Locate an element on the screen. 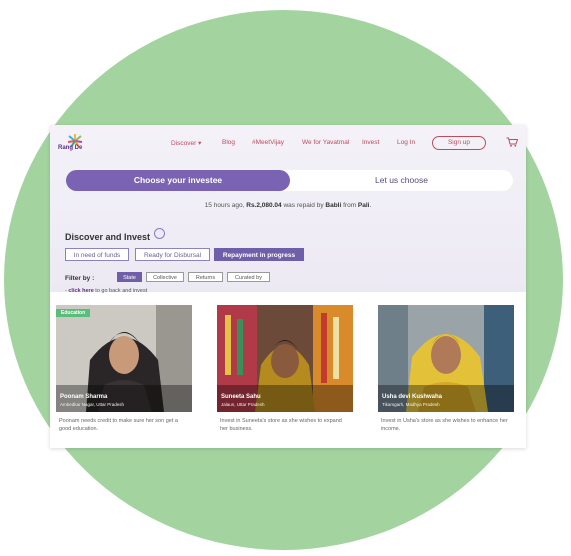 The image size is (571, 556). category-badge: Education is located at coordinates (73, 313).